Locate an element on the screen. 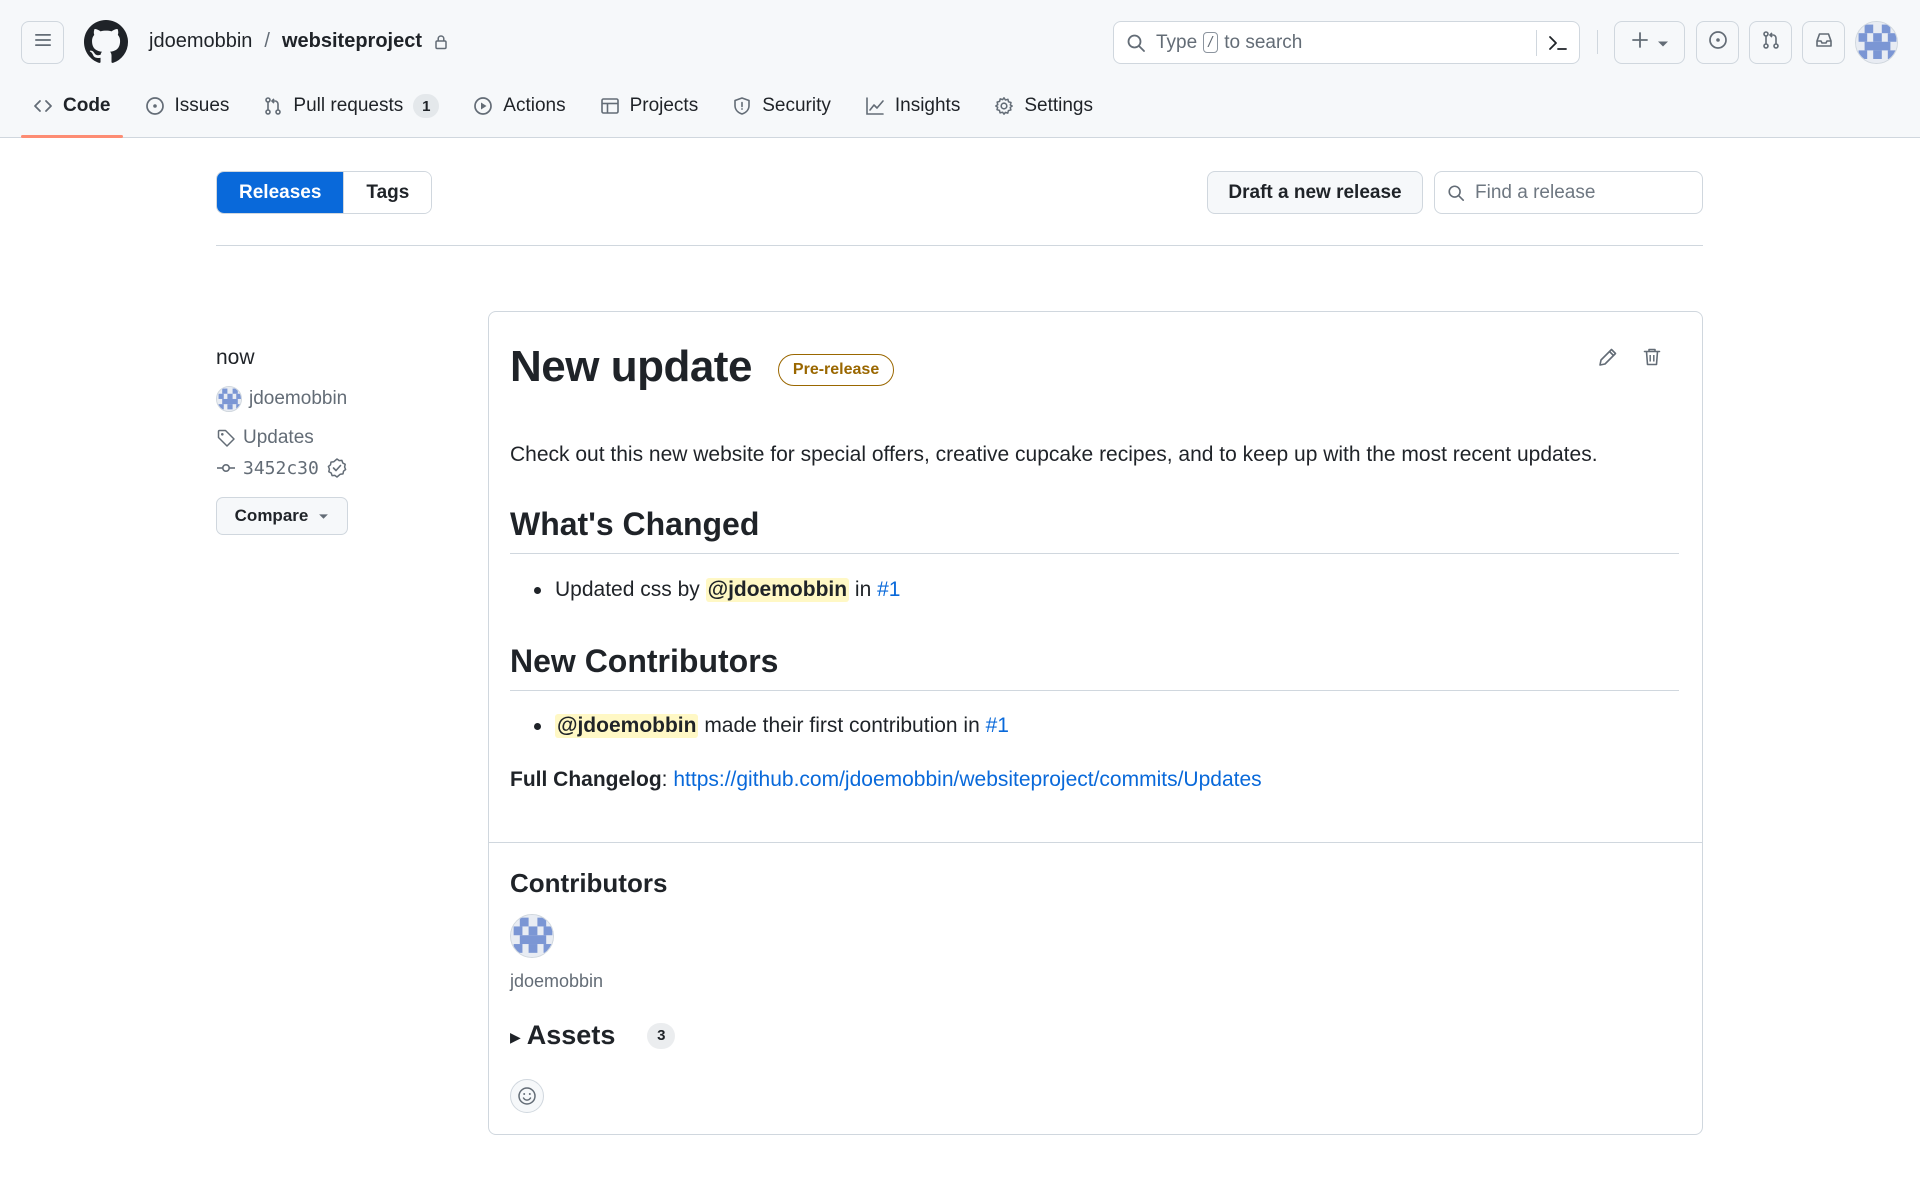  your-pull-requests-button is located at coordinates (1770, 42).